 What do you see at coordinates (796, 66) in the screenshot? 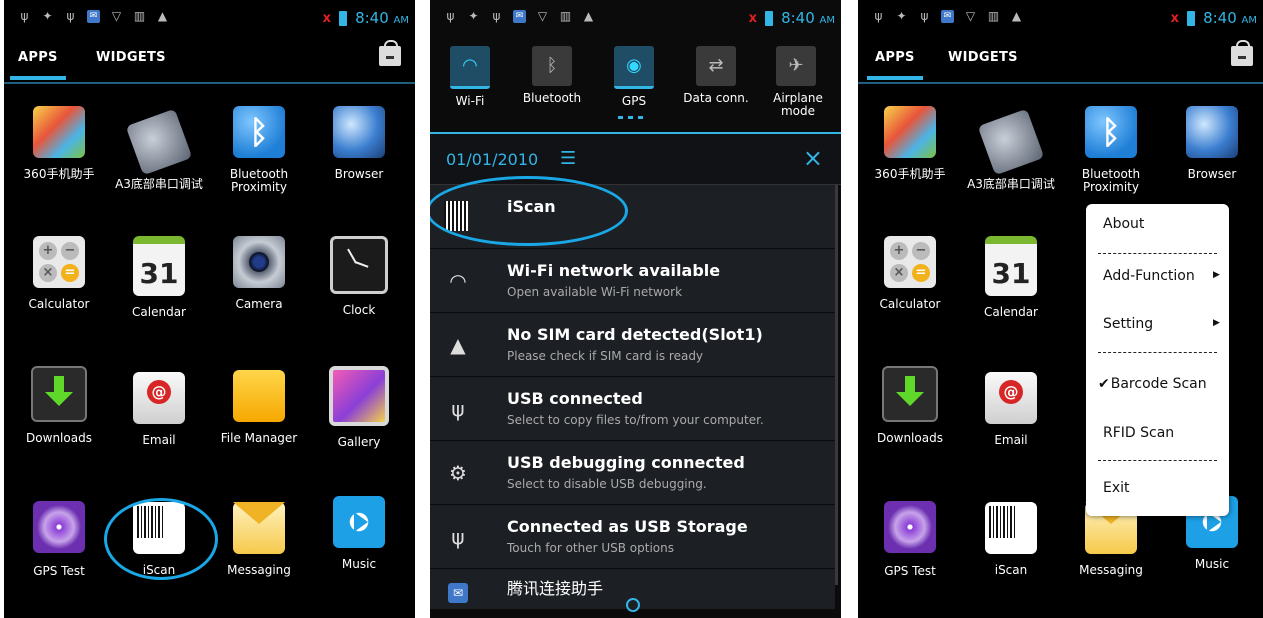
I see `airplane-icon: ✈` at bounding box center [796, 66].